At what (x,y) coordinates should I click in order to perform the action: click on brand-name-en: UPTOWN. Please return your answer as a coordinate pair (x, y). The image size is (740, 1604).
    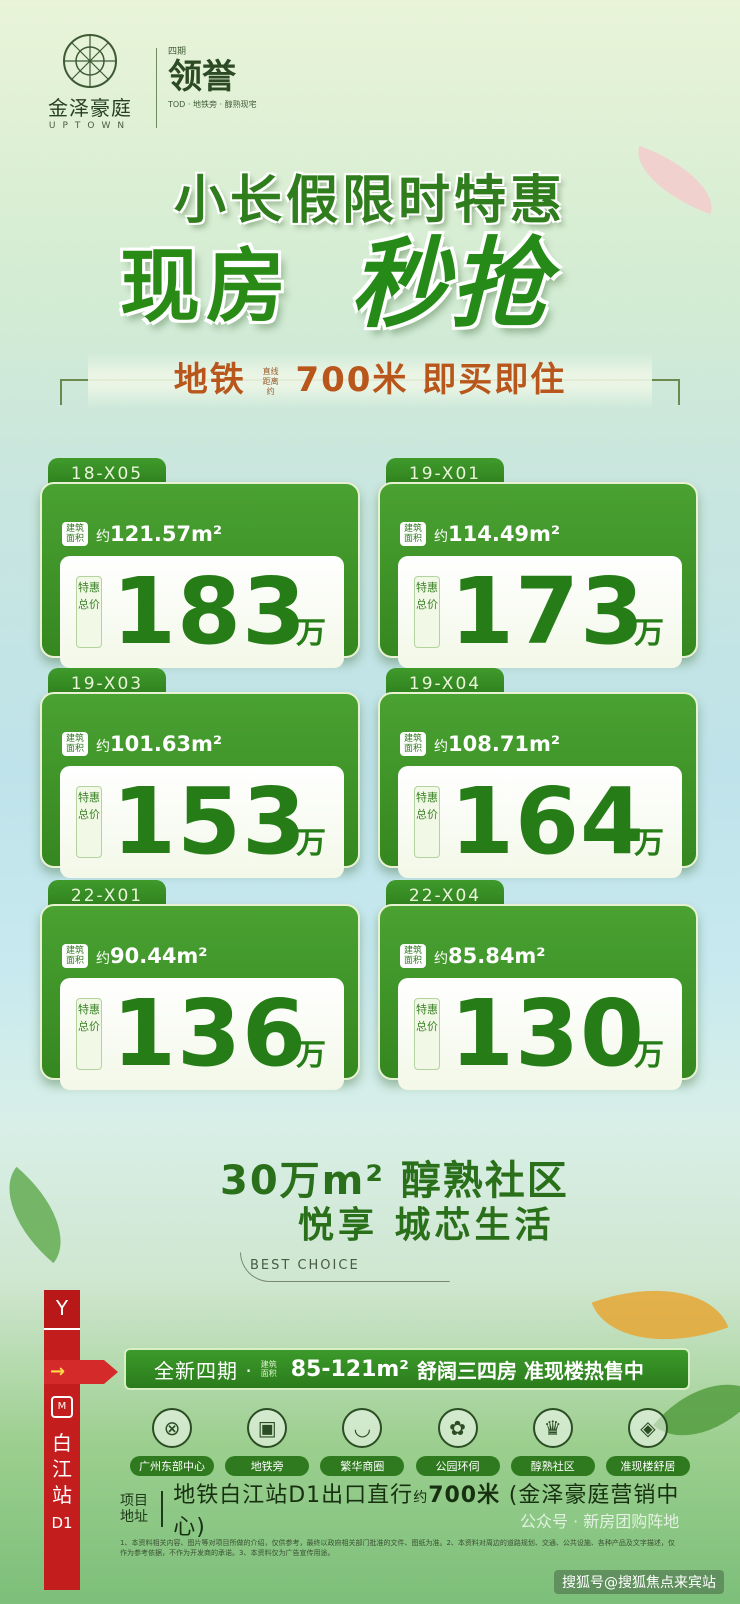
    Looking at the image, I should click on (90, 126).